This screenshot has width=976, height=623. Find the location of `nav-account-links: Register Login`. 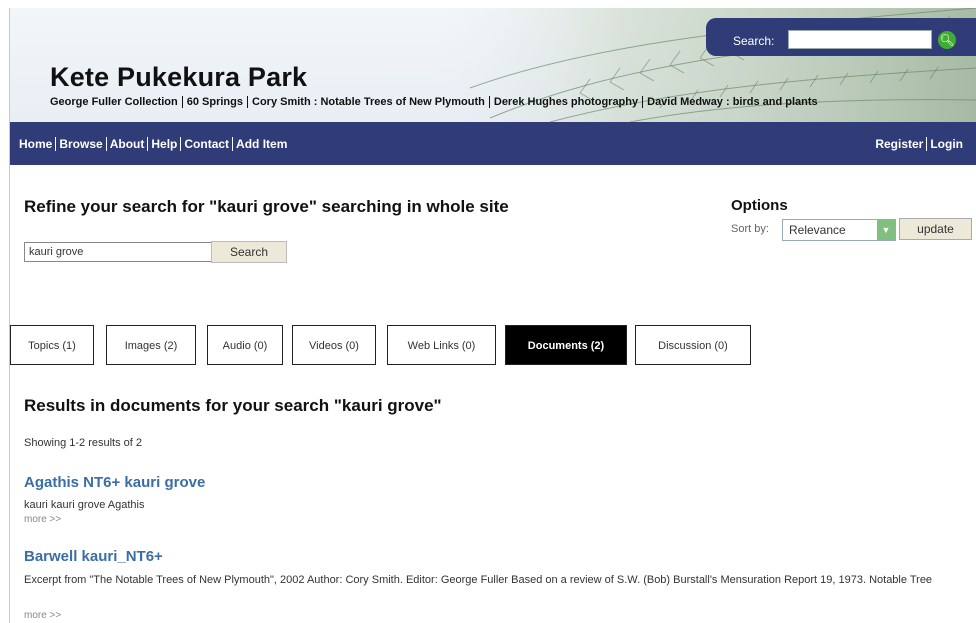

nav-account-links: Register Login is located at coordinates (919, 144).